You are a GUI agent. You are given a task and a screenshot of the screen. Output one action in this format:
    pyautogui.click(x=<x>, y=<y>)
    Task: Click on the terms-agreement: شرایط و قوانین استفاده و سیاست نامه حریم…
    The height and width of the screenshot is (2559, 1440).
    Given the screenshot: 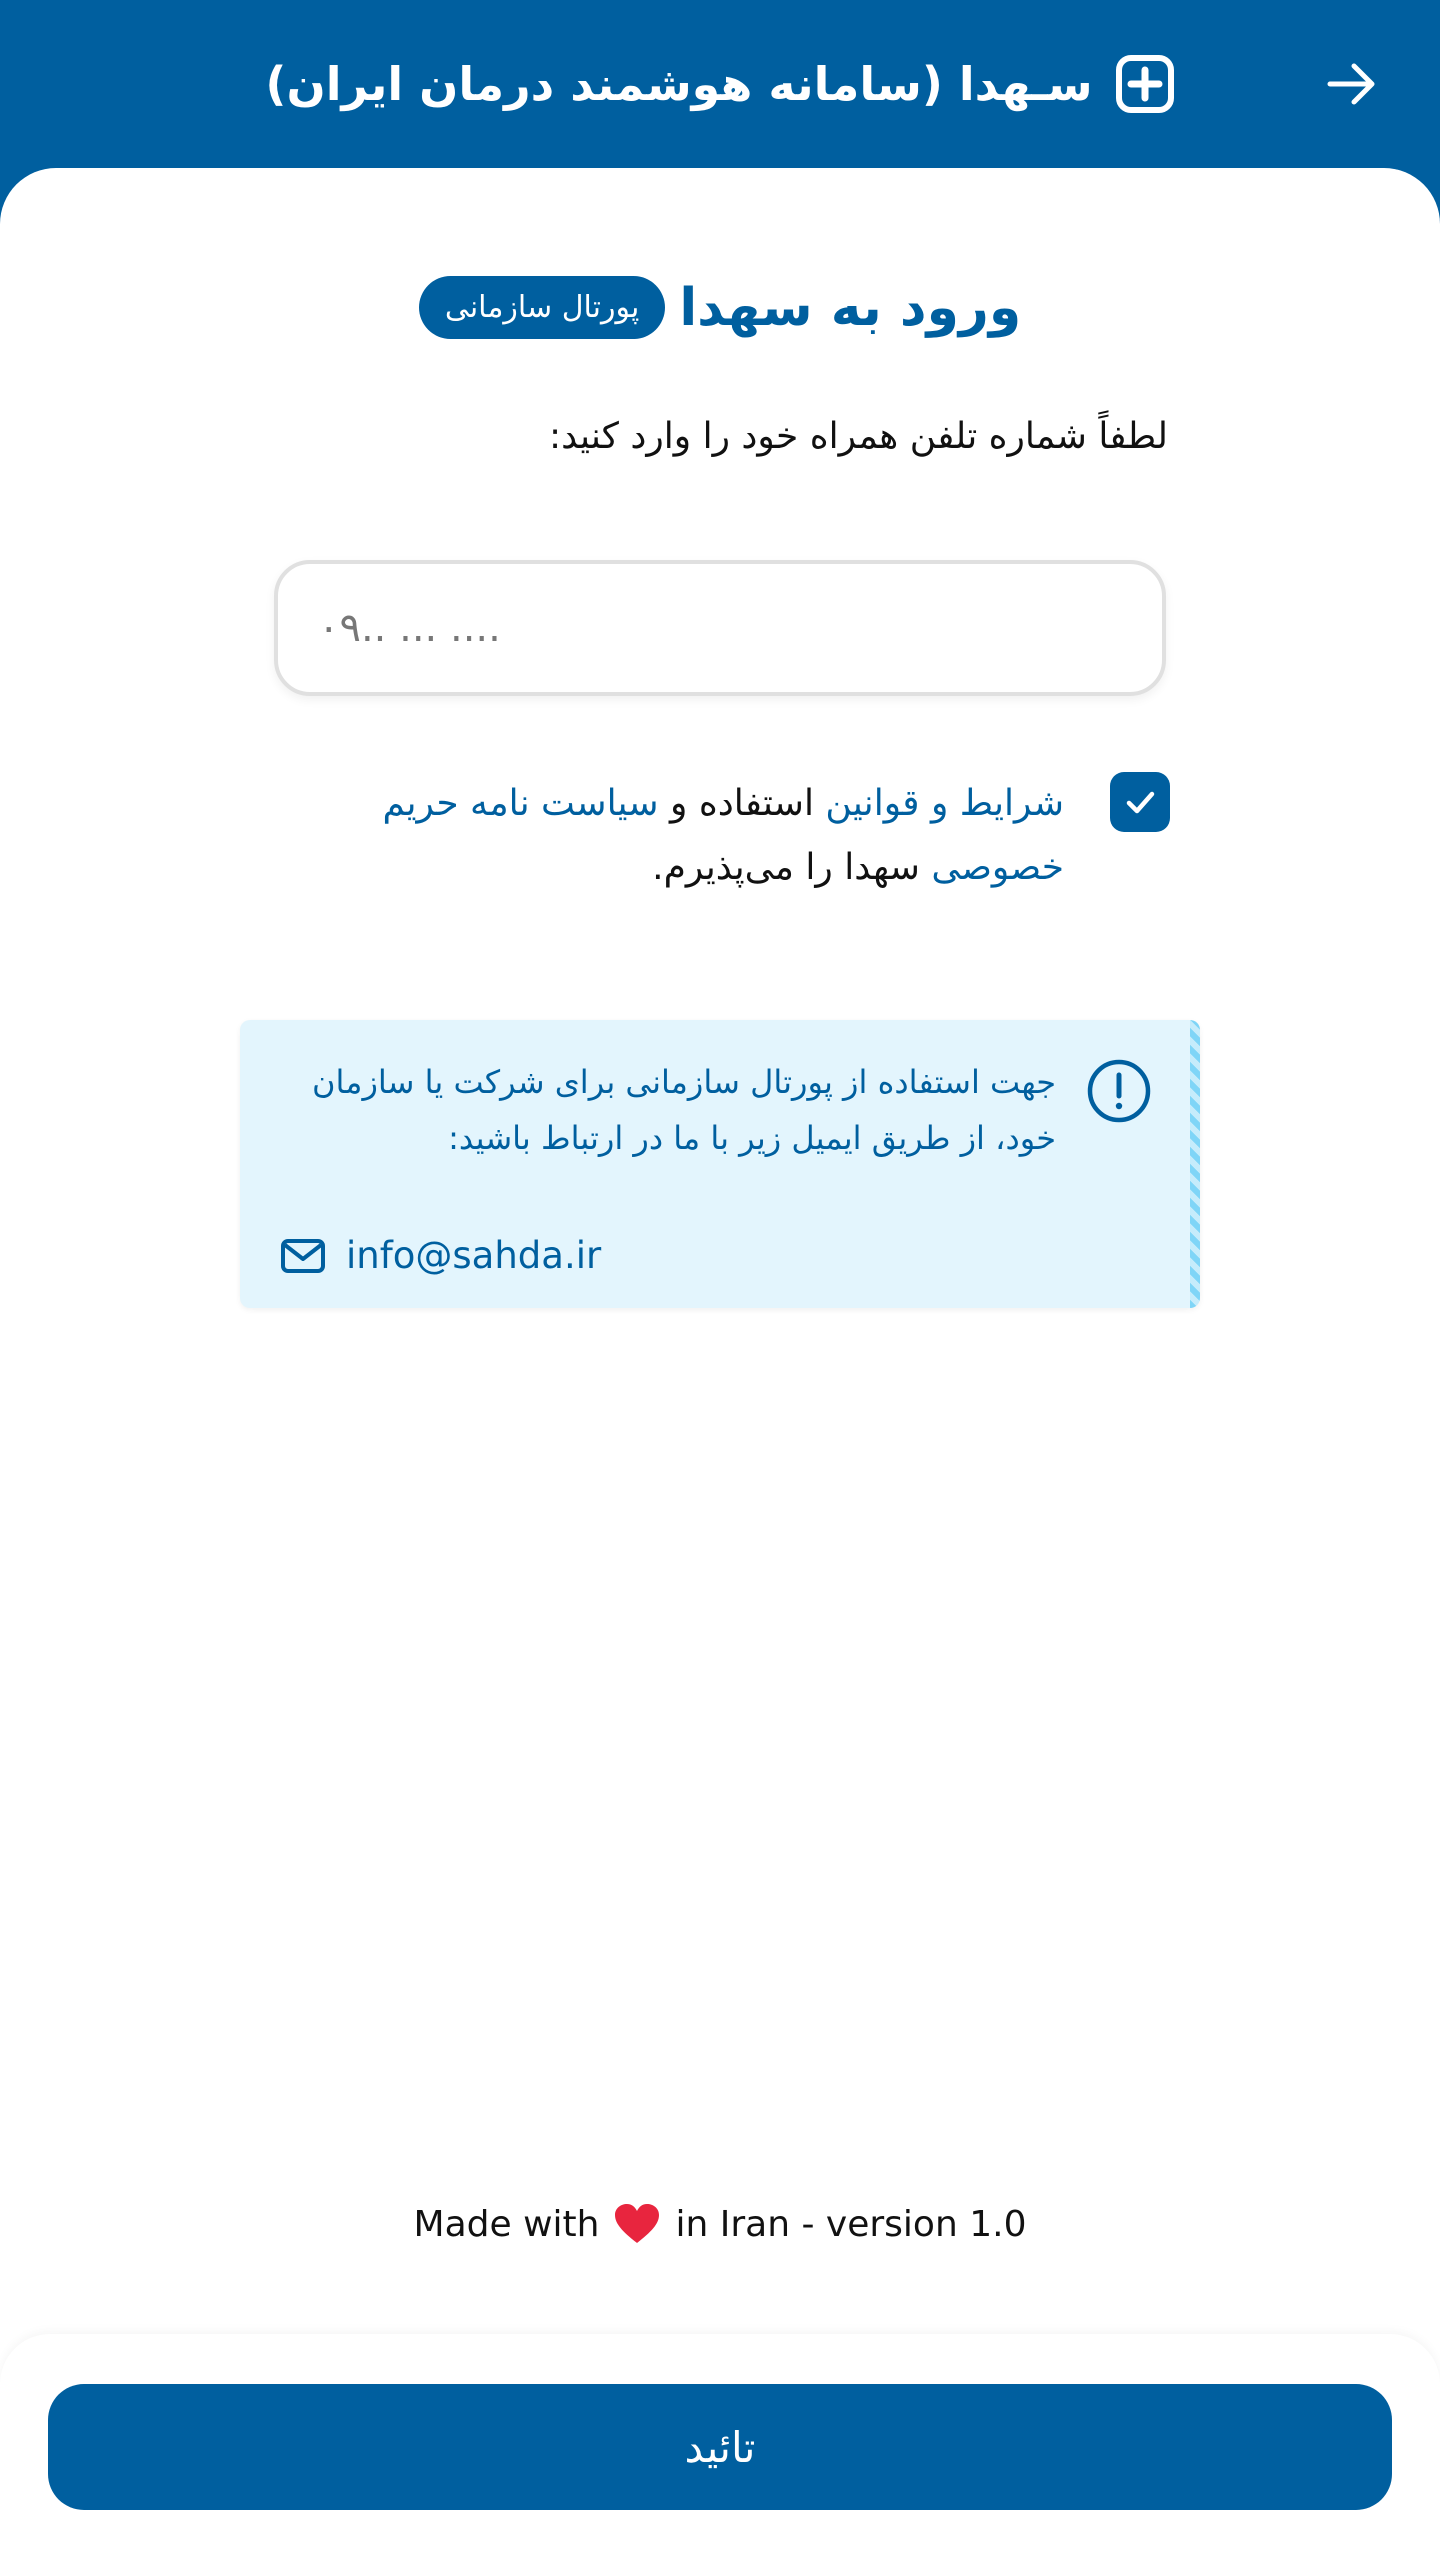 What is the action you would take?
    pyautogui.click(x=735, y=837)
    